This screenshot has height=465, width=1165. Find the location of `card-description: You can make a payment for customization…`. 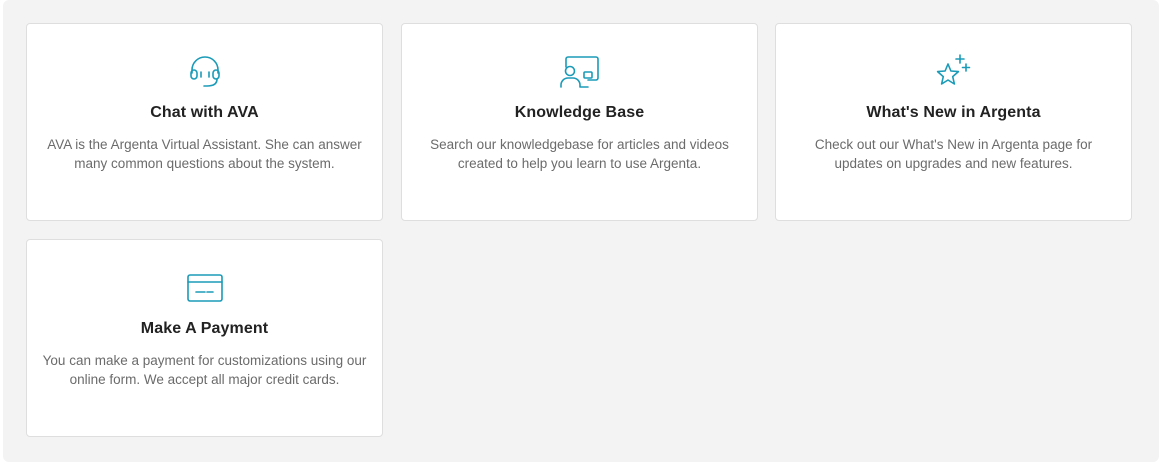

card-description: You can make a payment for customization… is located at coordinates (204, 370).